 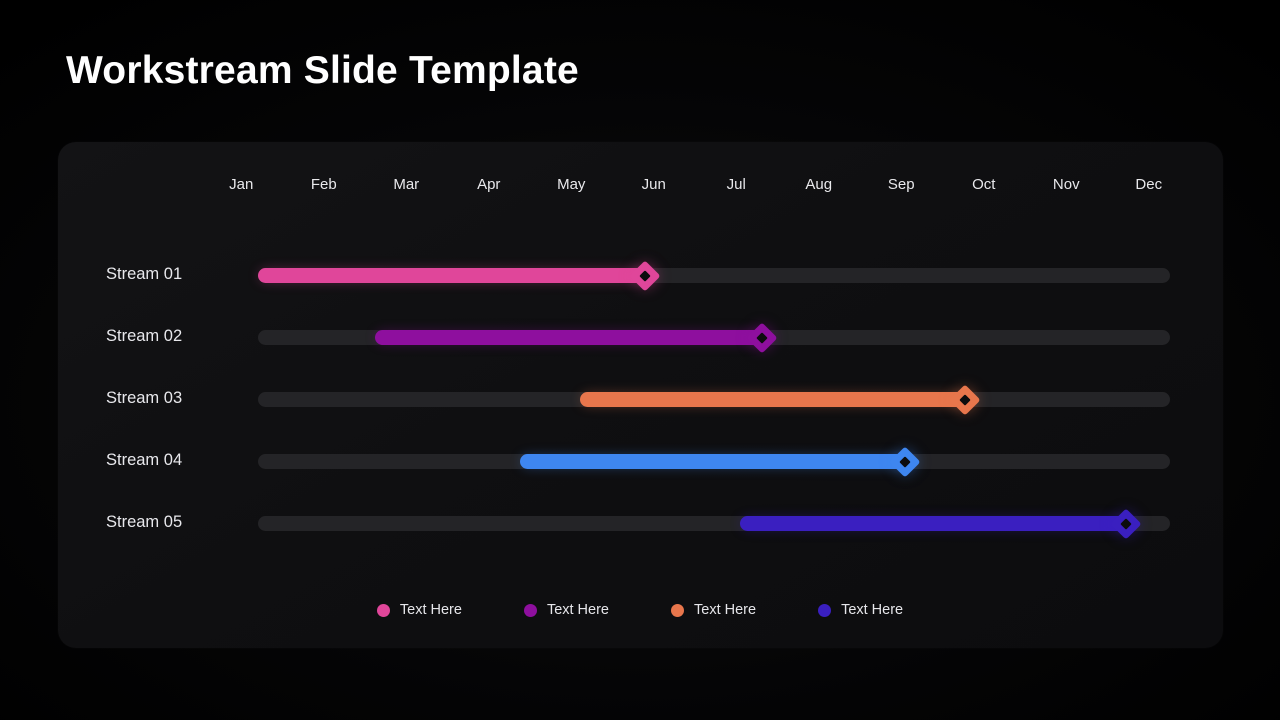 I want to click on stream-label: Stream 02, so click(x=144, y=336).